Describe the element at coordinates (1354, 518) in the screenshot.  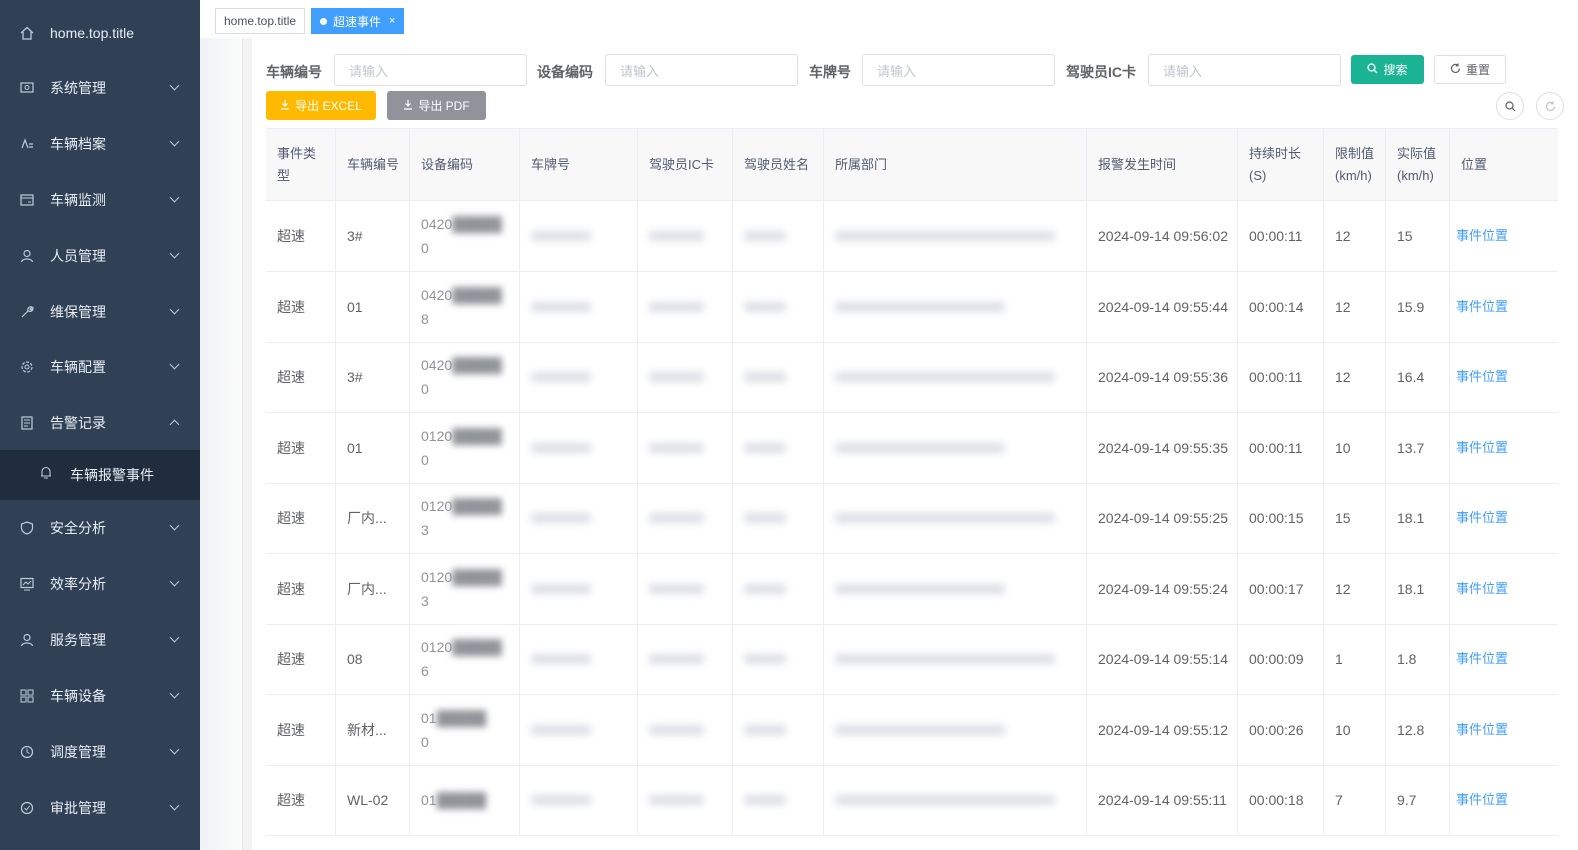
I see `cell-limit: 15` at that location.